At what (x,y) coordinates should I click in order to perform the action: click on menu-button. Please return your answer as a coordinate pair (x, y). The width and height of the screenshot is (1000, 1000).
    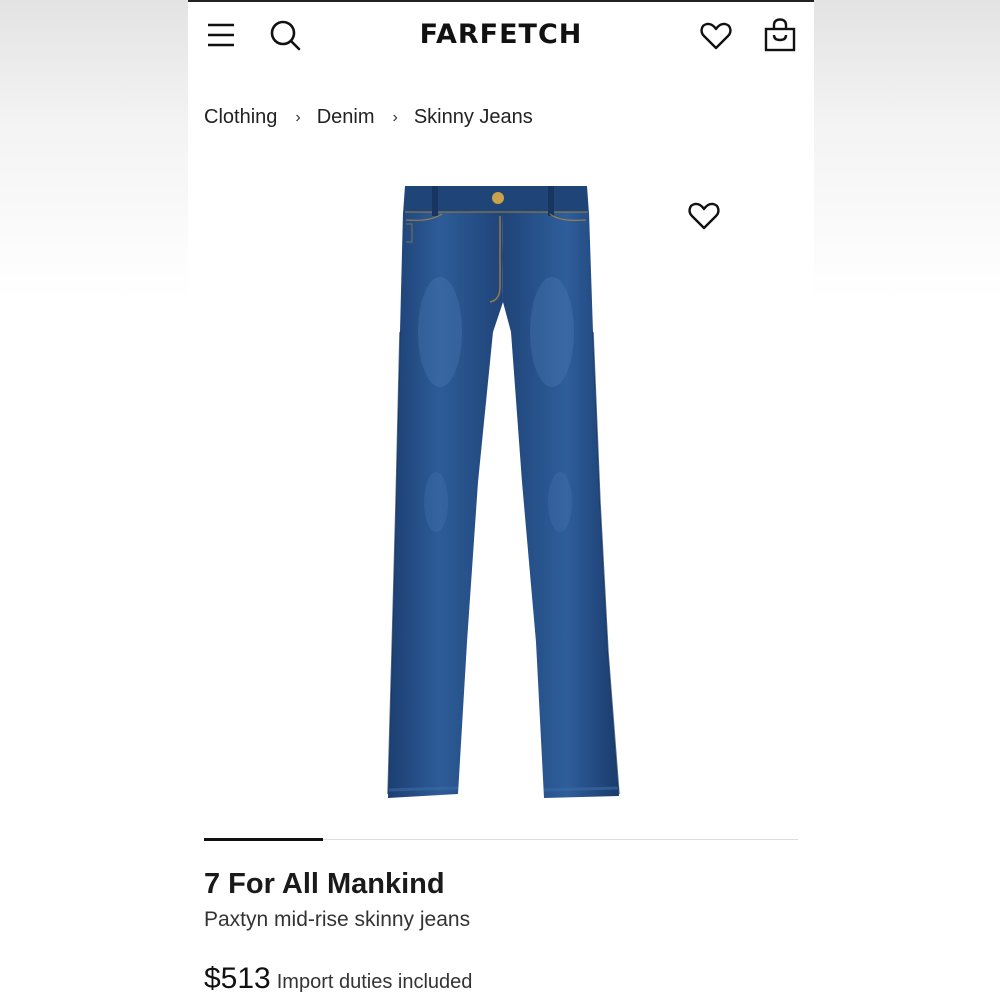
    Looking at the image, I should click on (221, 35).